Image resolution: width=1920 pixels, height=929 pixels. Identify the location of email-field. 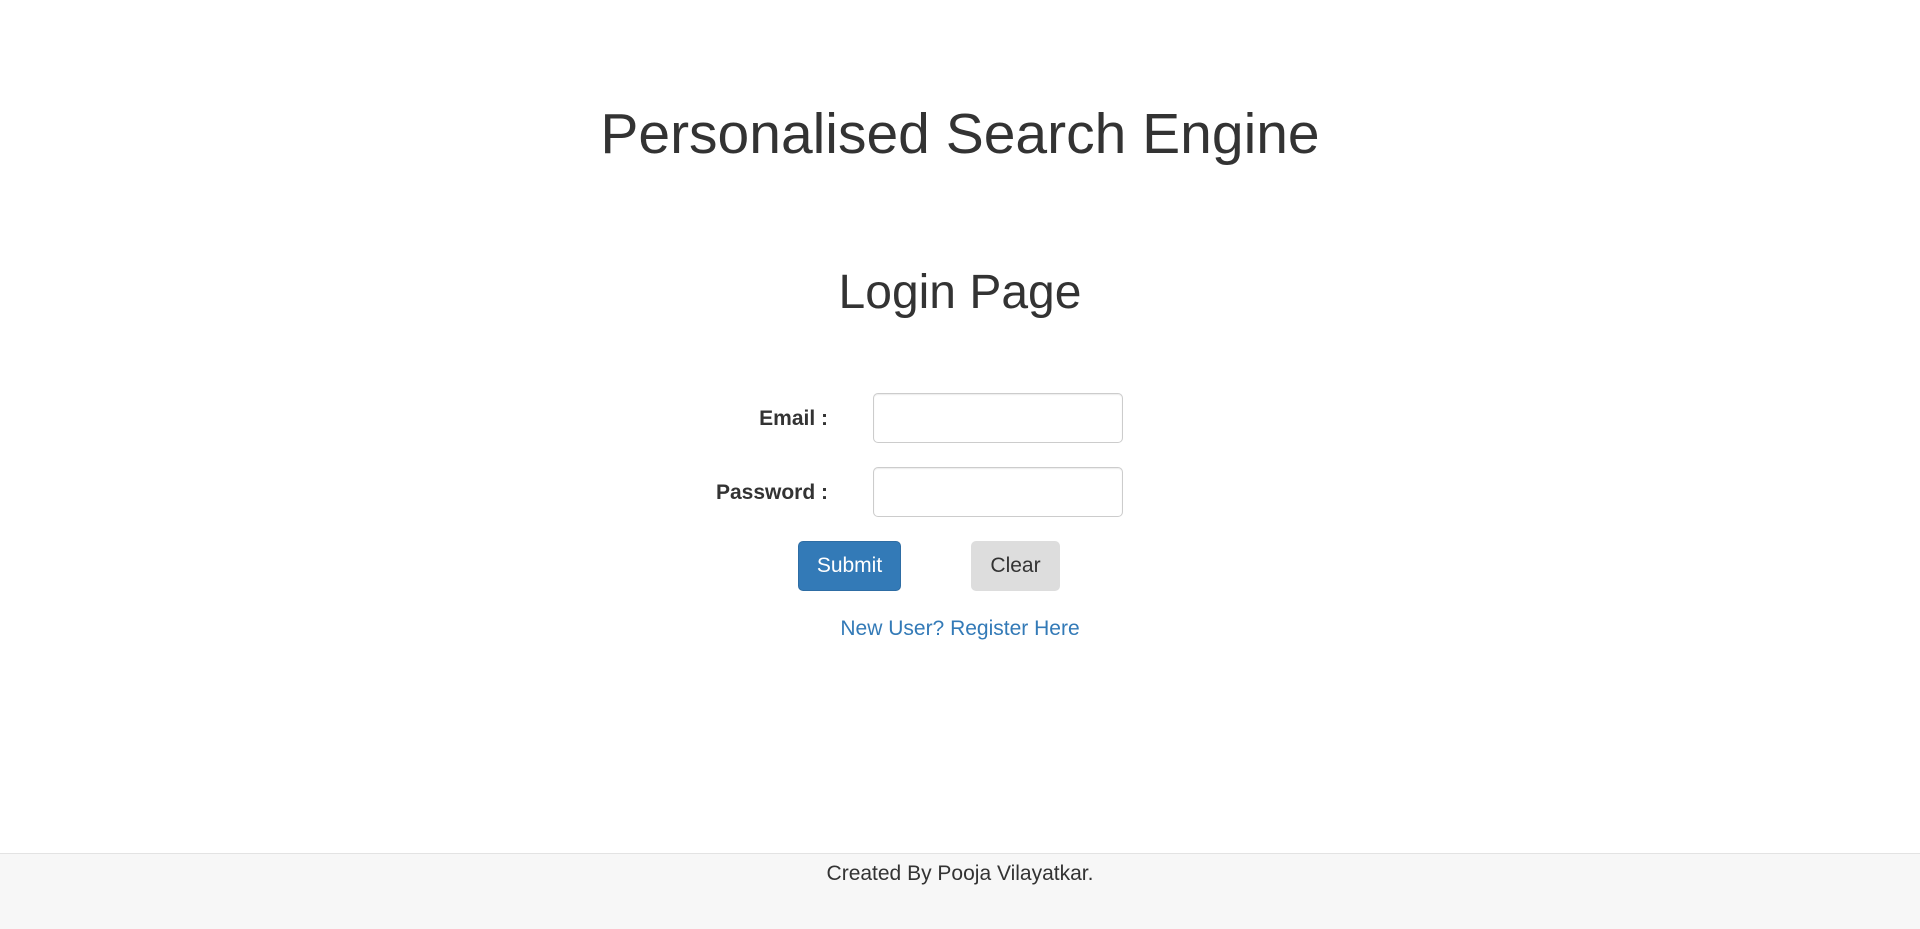
(998, 418).